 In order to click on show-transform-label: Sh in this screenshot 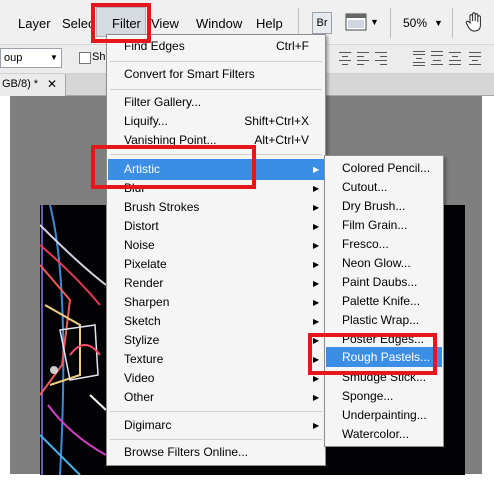, I will do `click(99, 57)`.